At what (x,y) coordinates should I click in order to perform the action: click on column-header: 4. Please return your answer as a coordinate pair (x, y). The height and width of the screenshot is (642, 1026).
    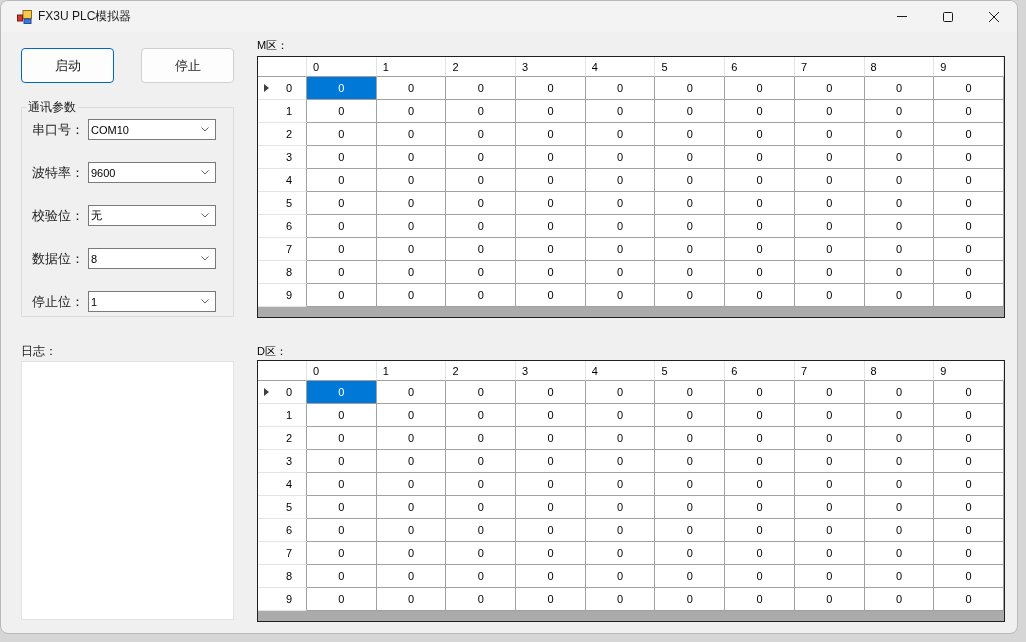
    Looking at the image, I should click on (620, 67).